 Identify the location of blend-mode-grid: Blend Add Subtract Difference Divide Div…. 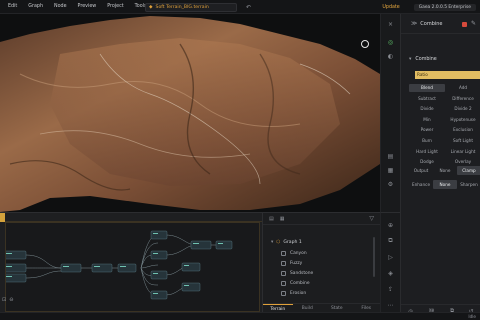
(444, 125).